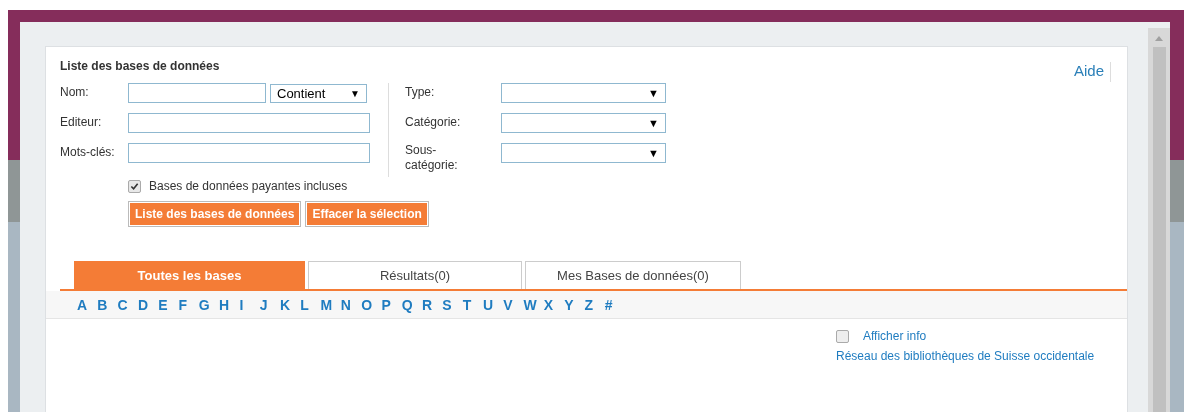 Image resolution: width=1184 pixels, height=412 pixels. I want to click on letter-link: T, so click(472, 304).